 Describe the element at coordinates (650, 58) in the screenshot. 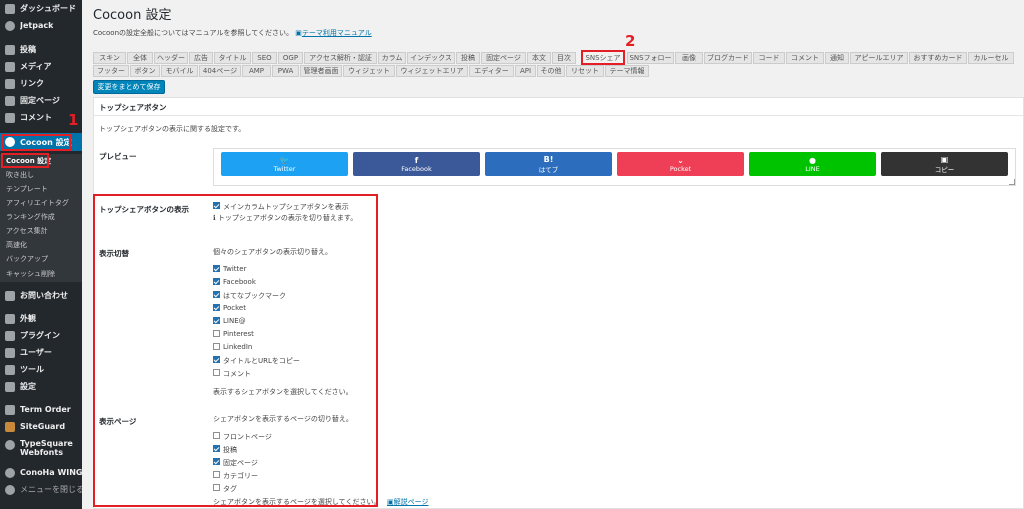

I see `tab-sns-follow: SNSフォロー` at that location.